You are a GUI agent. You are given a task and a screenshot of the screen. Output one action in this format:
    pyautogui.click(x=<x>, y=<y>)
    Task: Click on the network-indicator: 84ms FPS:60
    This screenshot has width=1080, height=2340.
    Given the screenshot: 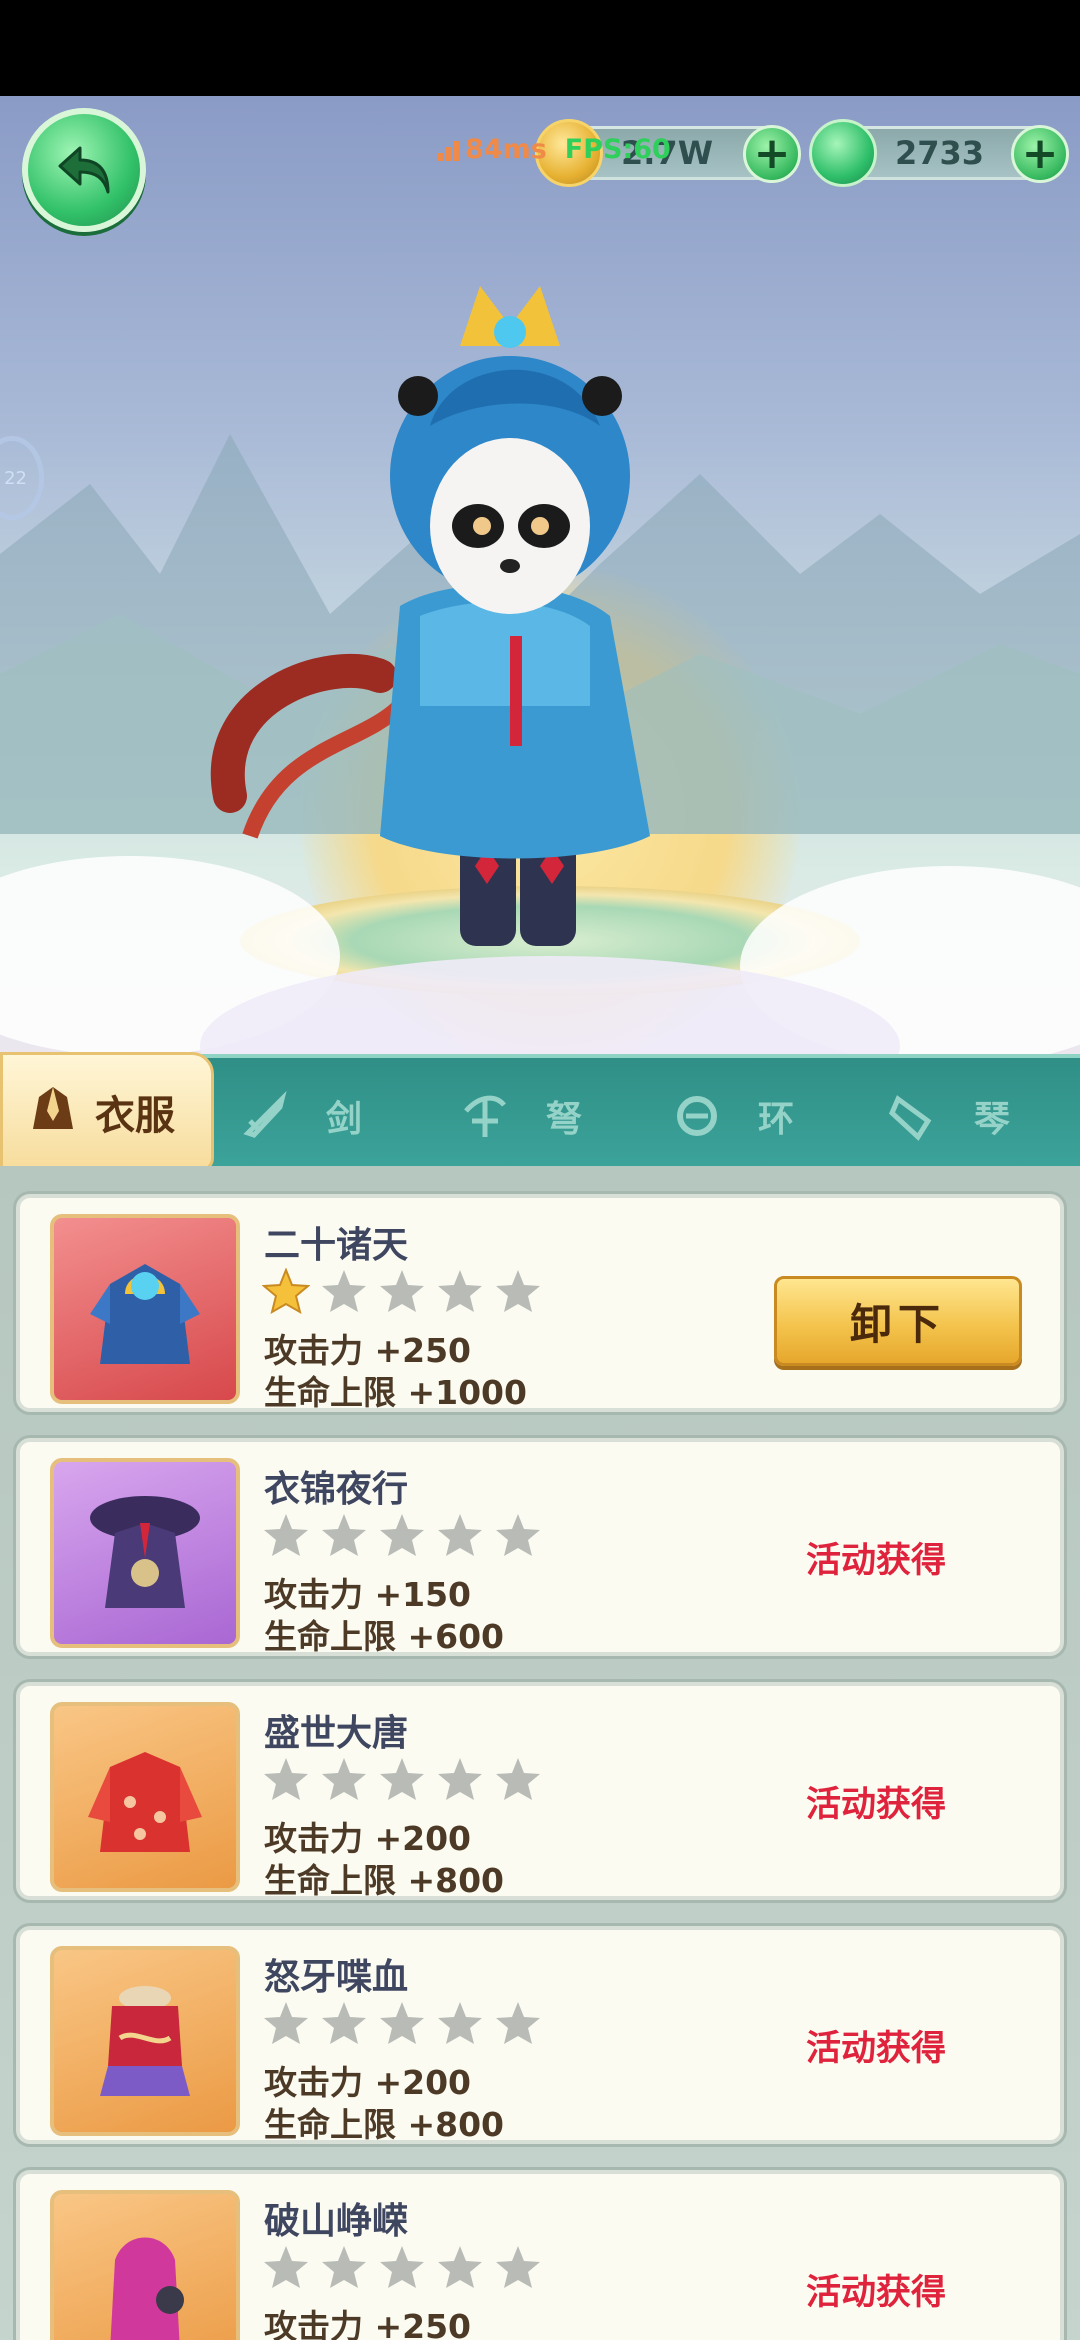 What is the action you would take?
    pyautogui.click(x=554, y=149)
    